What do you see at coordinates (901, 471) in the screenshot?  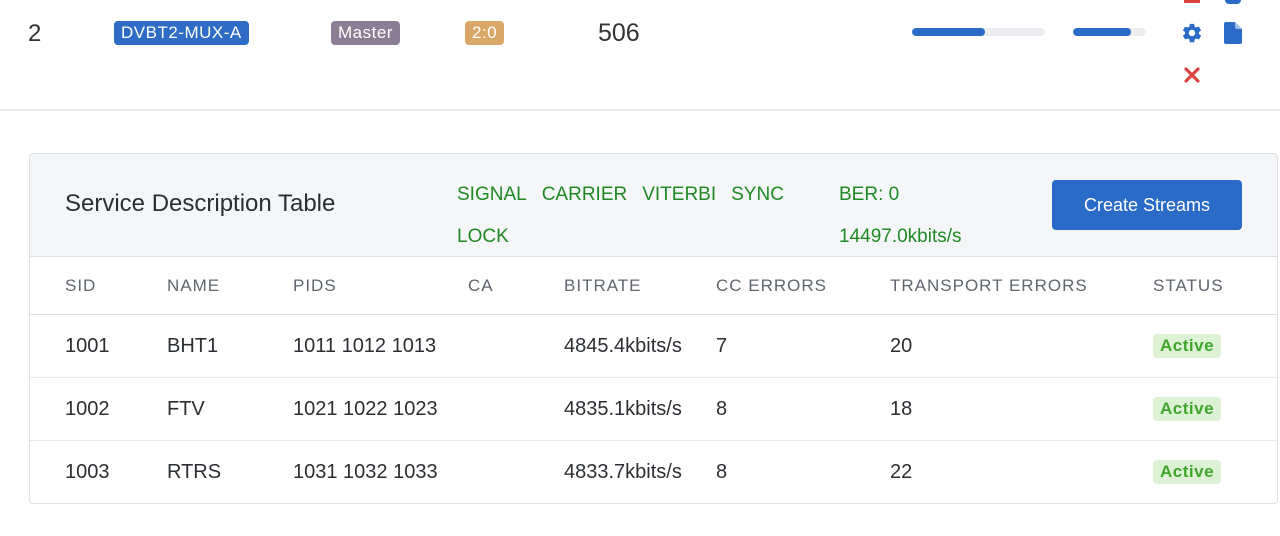 I see `cell-transport-errors: 22` at bounding box center [901, 471].